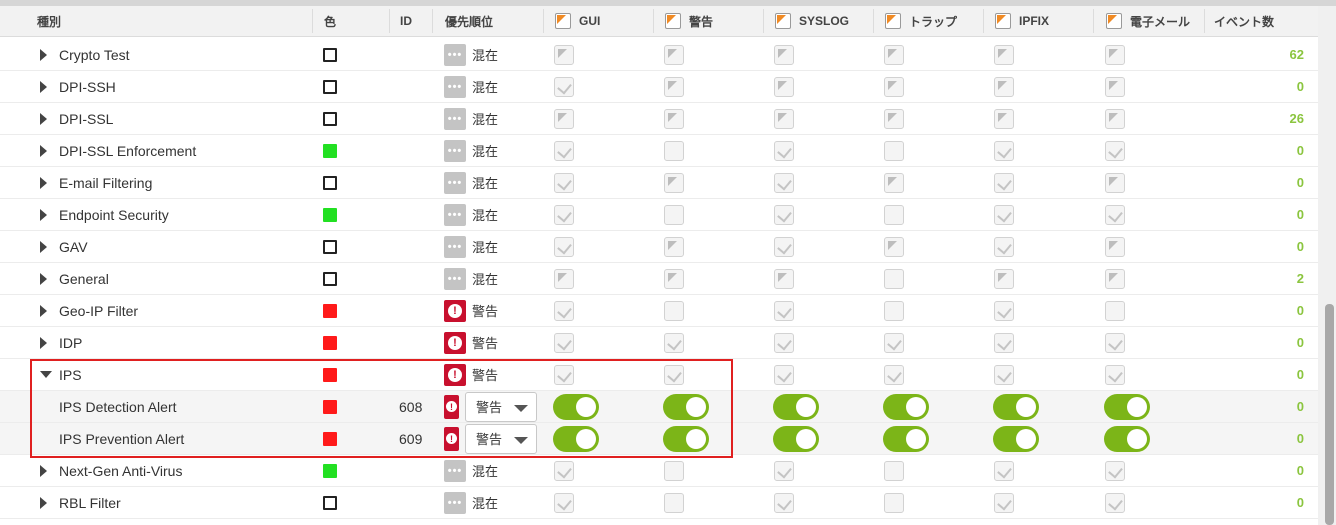 The height and width of the screenshot is (525, 1336). What do you see at coordinates (330, 21) in the screenshot?
I see `header-color: 色` at bounding box center [330, 21].